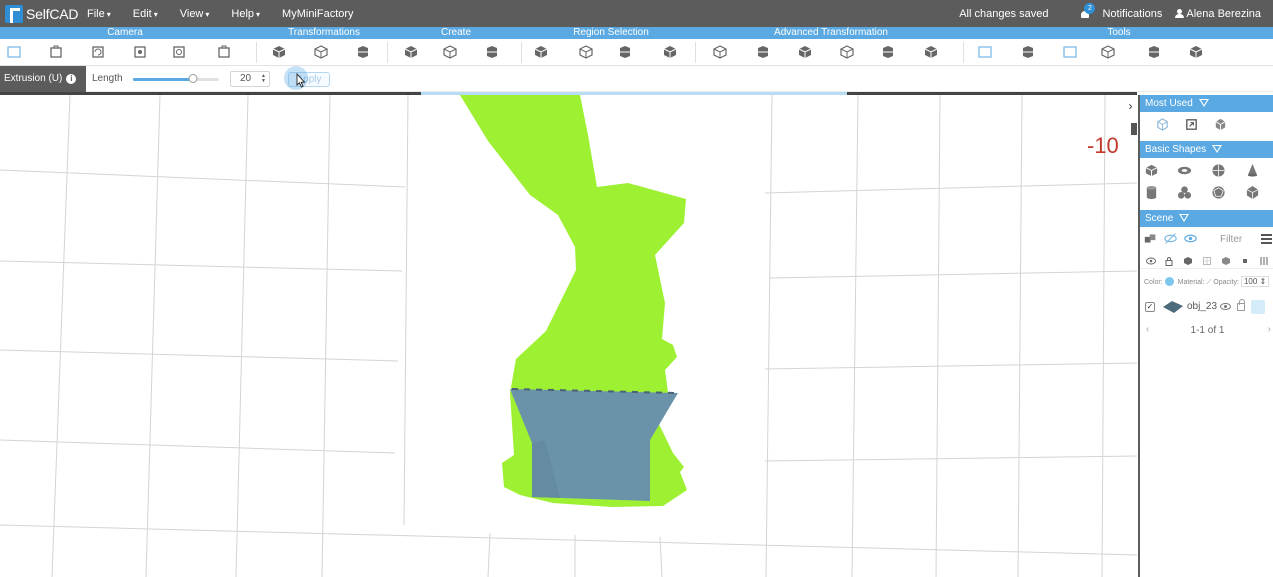 This screenshot has height=577, width=1273. What do you see at coordinates (1208, 282) in the screenshot?
I see `brush-icon: ⟋` at bounding box center [1208, 282].